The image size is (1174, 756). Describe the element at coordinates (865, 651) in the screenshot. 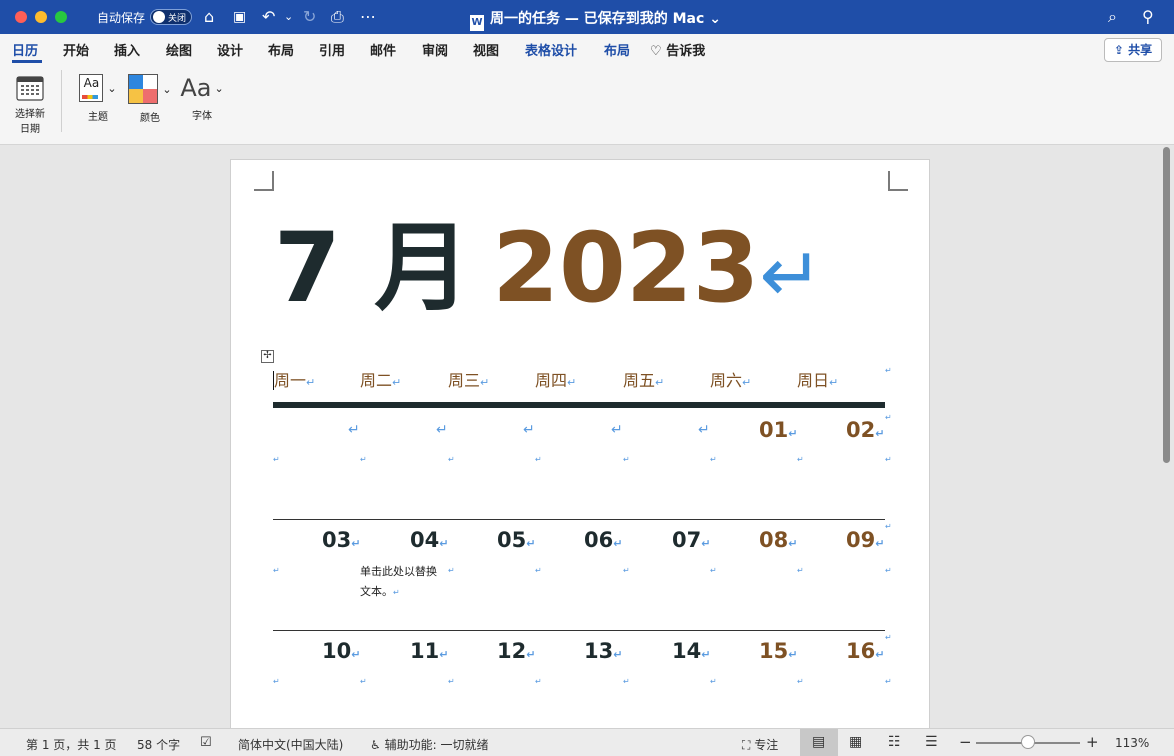

I see `date-cell: 16↵` at that location.